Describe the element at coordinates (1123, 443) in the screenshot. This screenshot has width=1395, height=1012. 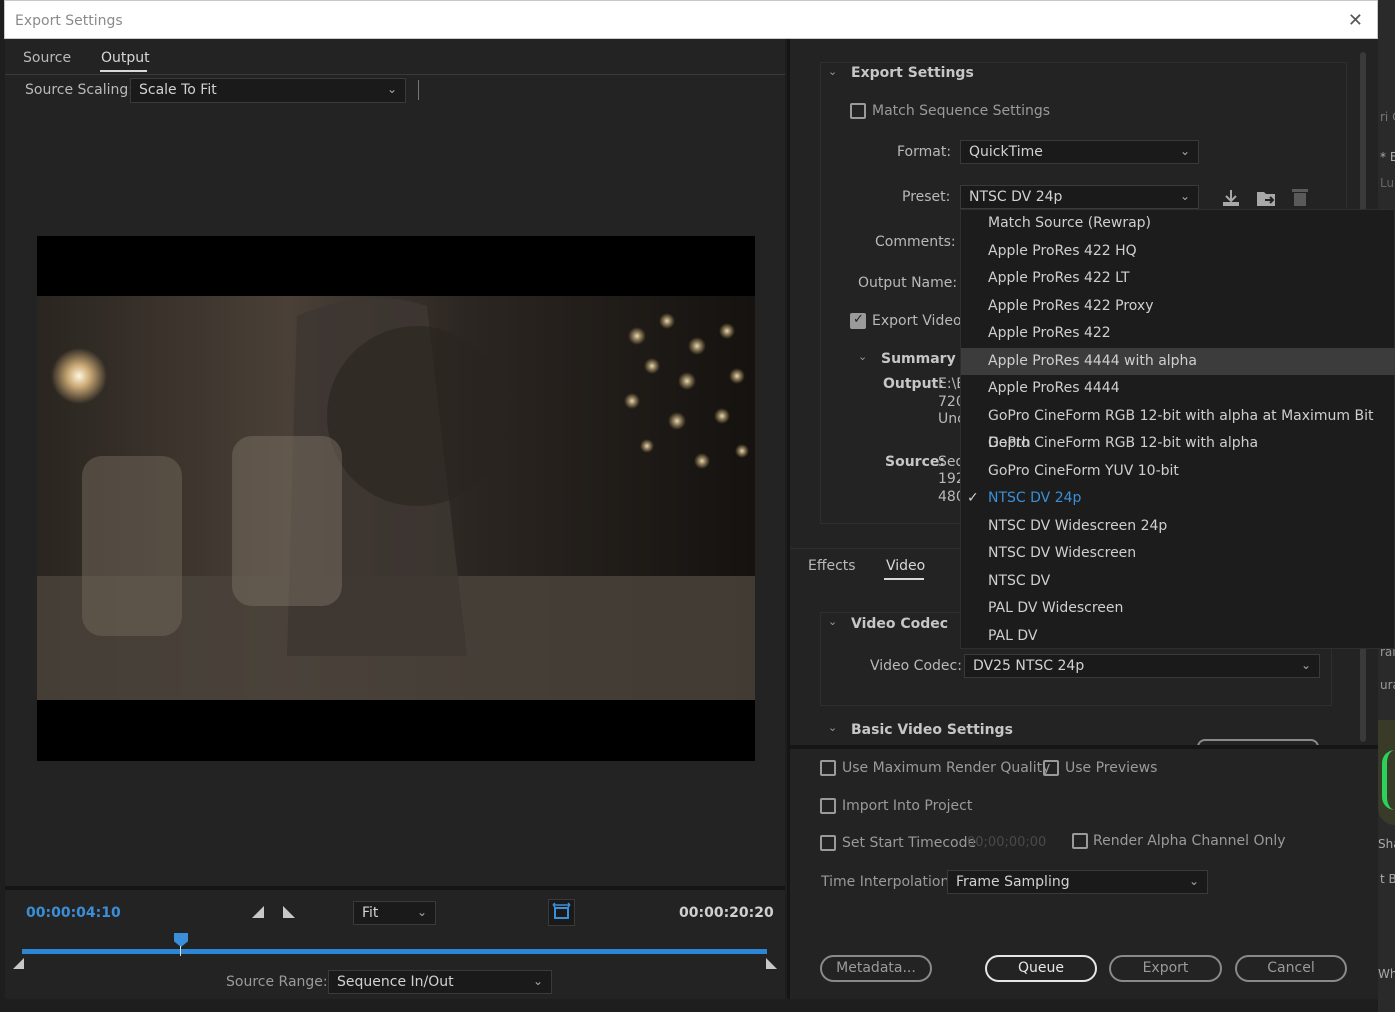
I see `preset-menu-item-label: GoPro CineForm RGB 12-bit with alpha` at that location.